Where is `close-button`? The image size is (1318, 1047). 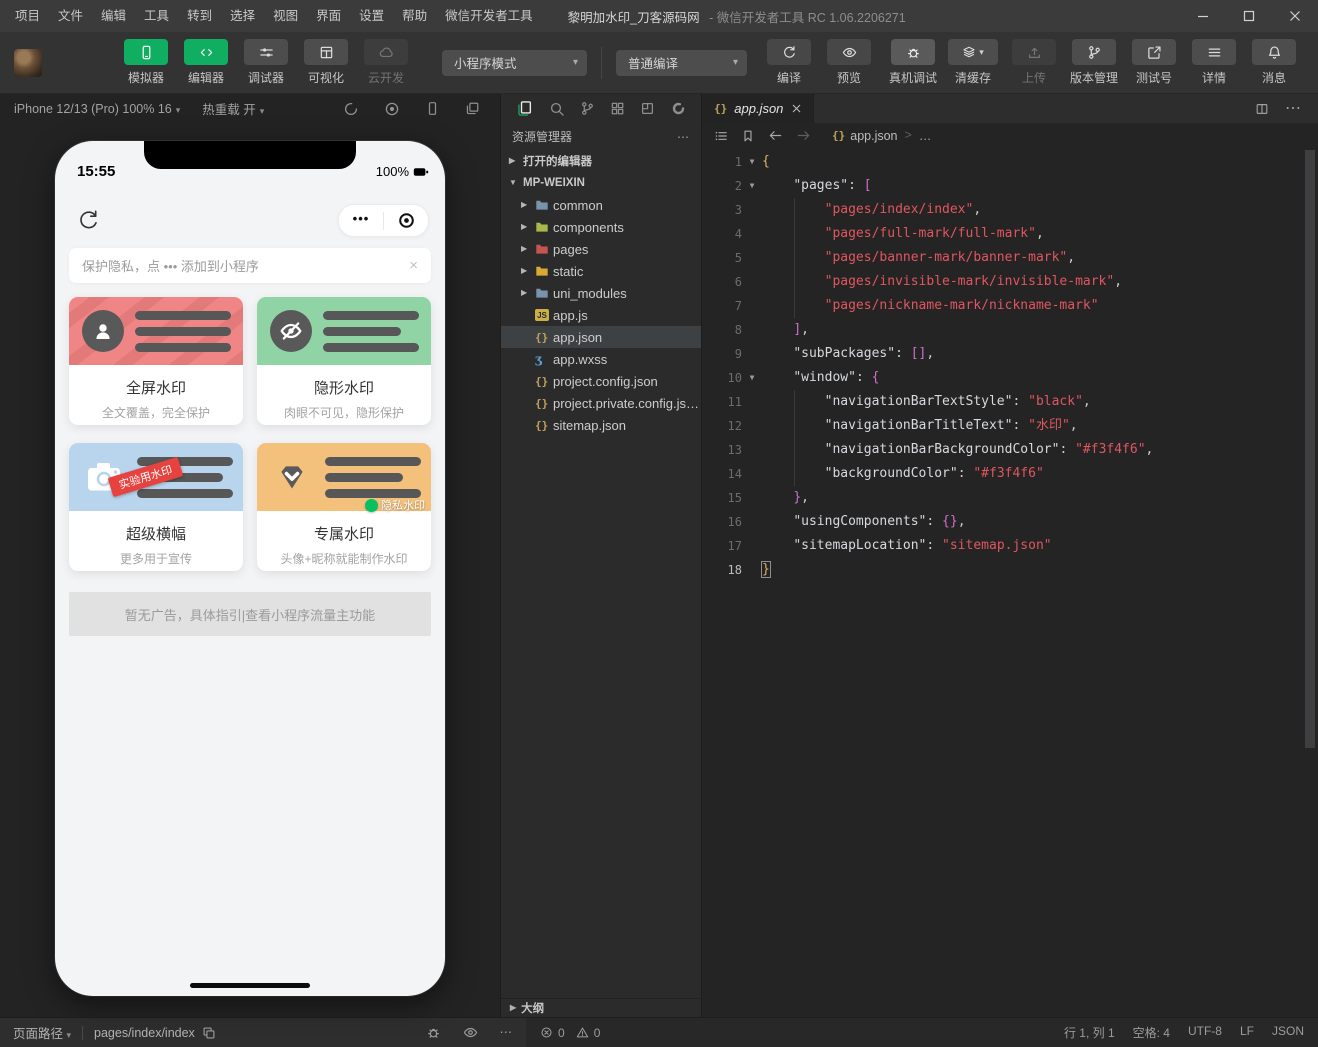 close-button is located at coordinates (1295, 16).